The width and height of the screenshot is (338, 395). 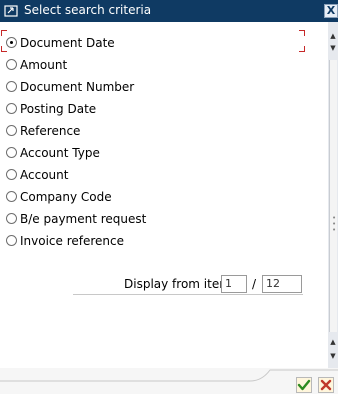 What do you see at coordinates (11, 174) in the screenshot?
I see `radio-account` at bounding box center [11, 174].